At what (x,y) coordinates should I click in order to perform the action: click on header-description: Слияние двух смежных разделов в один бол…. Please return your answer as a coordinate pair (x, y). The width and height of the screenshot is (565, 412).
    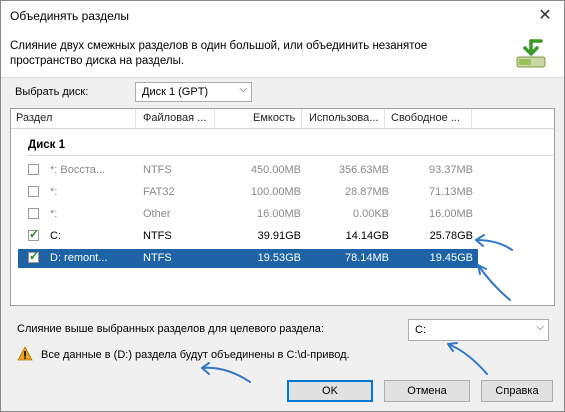
    Looking at the image, I should click on (219, 53).